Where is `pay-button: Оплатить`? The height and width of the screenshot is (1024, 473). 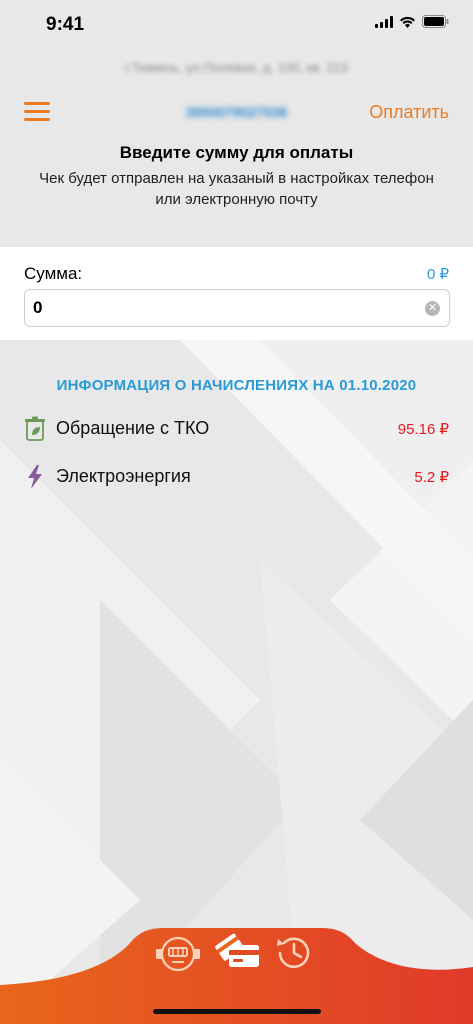
pay-button: Оплатить is located at coordinates (409, 112).